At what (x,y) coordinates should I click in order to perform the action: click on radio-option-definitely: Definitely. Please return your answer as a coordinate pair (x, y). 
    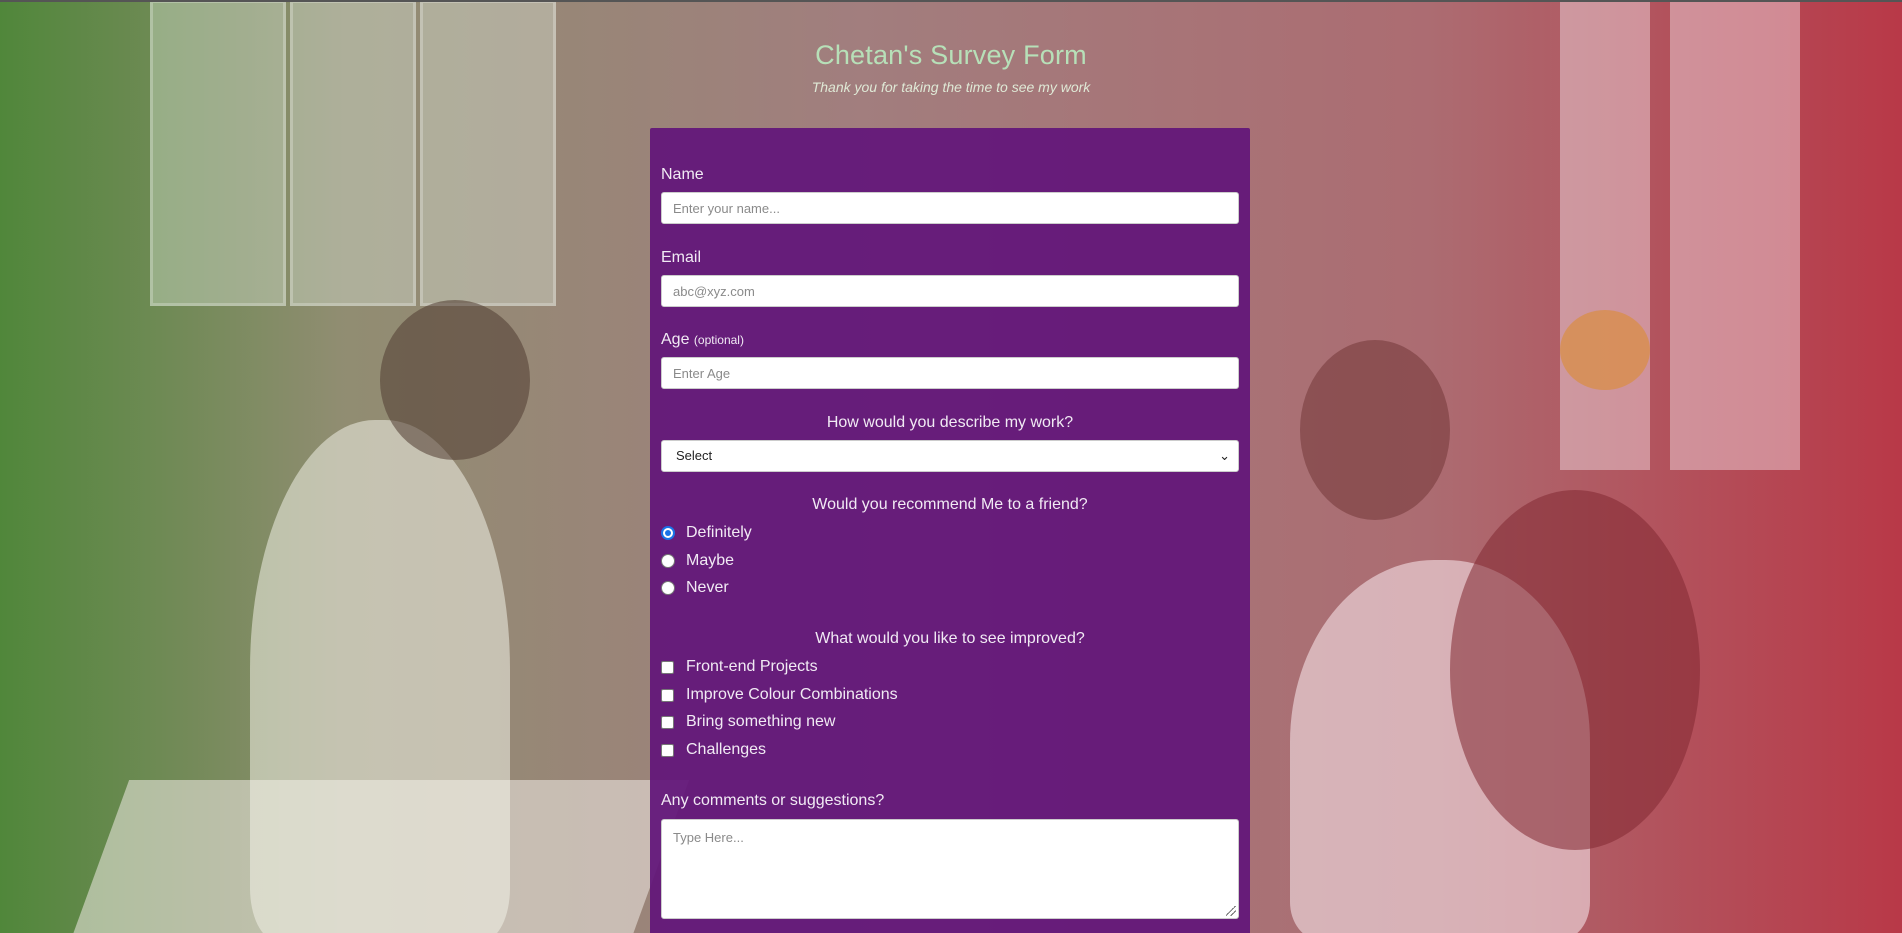
    Looking at the image, I should click on (706, 533).